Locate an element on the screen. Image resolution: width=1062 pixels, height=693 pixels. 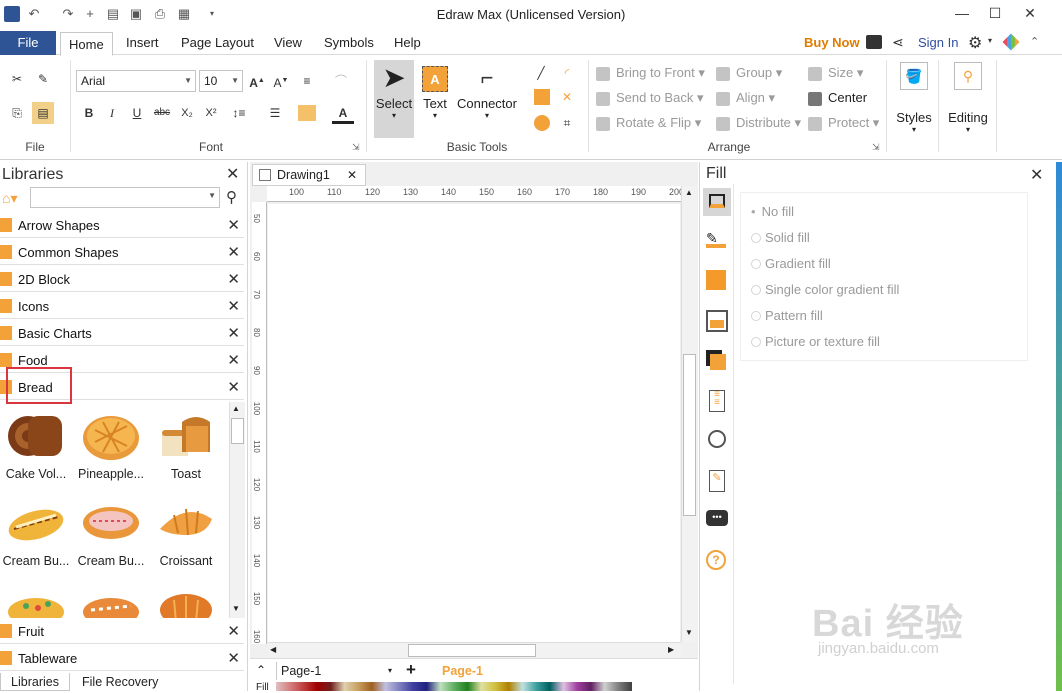
shape-roll-bread is located at coordinates (186, 602).